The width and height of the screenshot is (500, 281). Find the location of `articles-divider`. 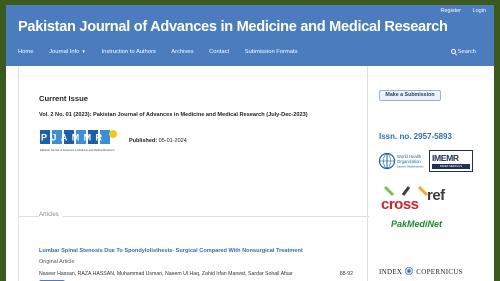

articles-divider is located at coordinates (194, 216).